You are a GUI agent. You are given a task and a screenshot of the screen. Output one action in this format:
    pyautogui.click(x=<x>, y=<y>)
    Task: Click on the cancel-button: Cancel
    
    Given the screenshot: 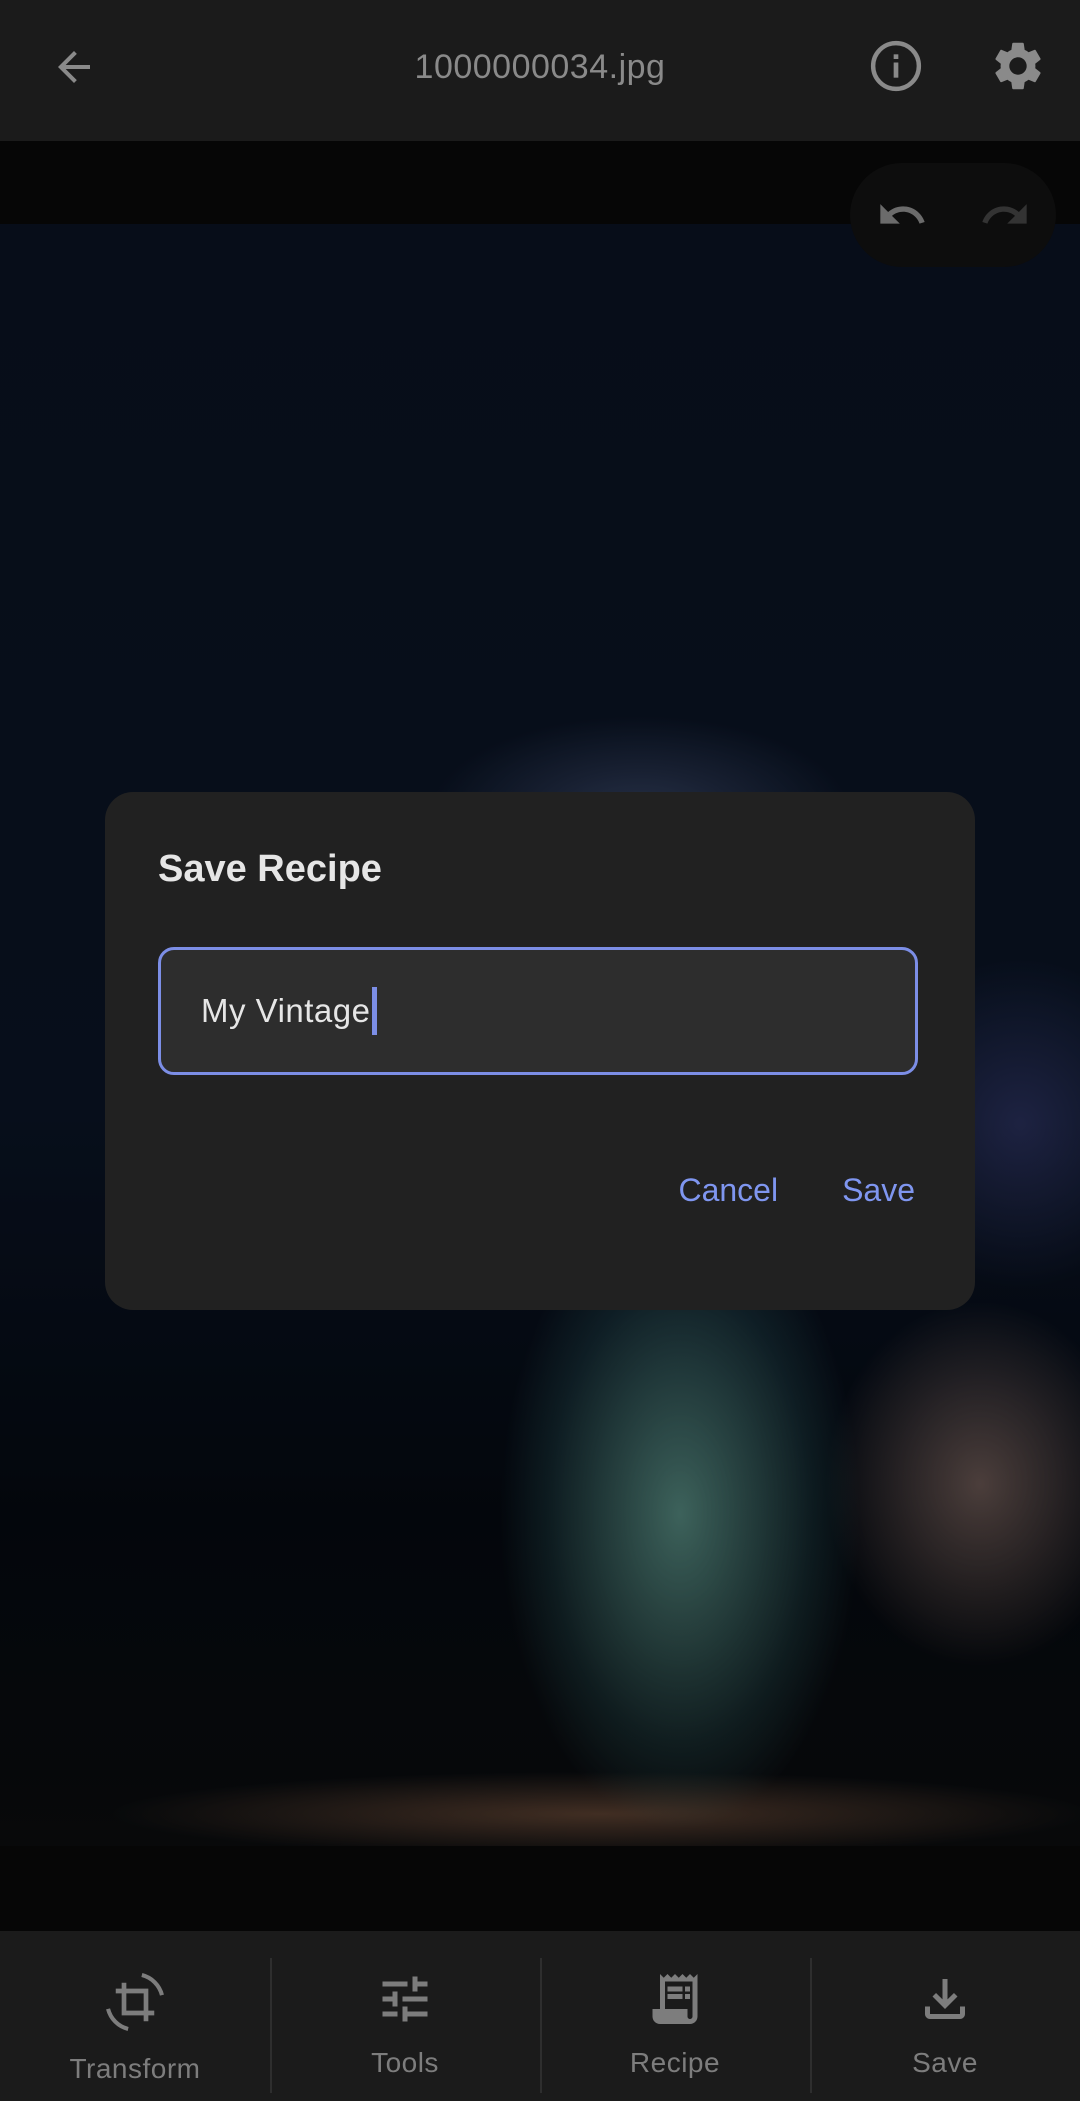 What is the action you would take?
    pyautogui.click(x=728, y=1190)
    